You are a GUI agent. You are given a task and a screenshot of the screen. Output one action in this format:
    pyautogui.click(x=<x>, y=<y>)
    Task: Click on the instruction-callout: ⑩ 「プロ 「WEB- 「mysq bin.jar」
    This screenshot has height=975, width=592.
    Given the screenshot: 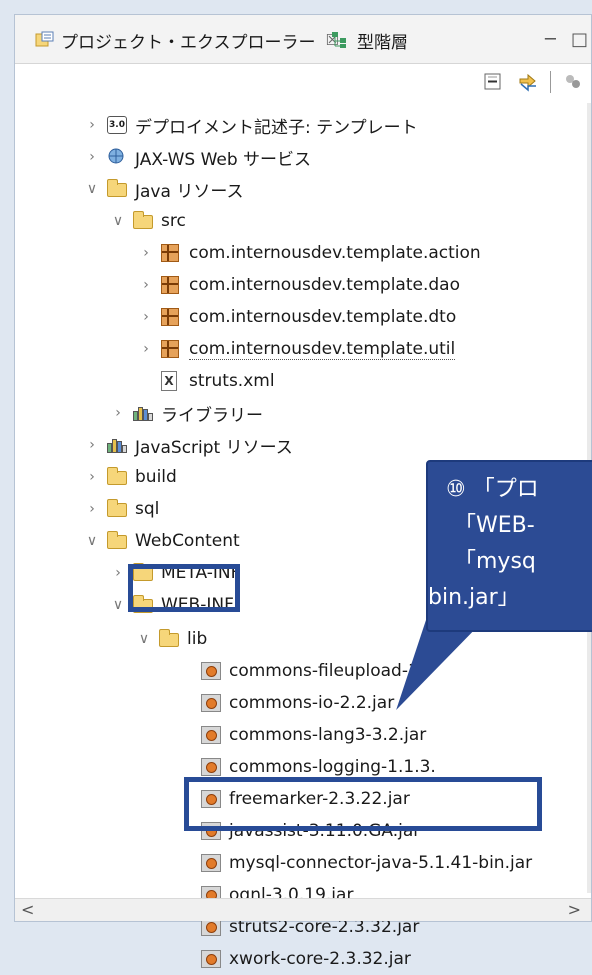 What is the action you would take?
    pyautogui.click(x=509, y=546)
    